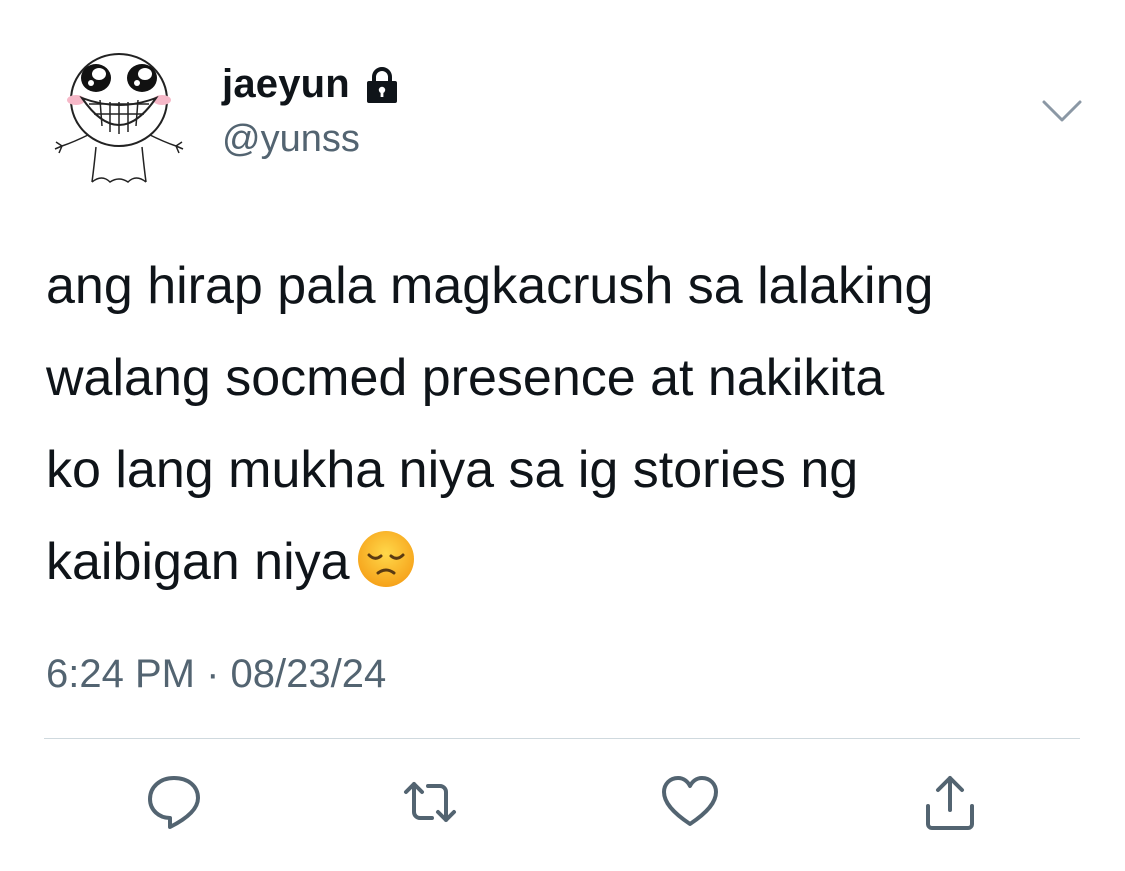 The height and width of the screenshot is (871, 1125). I want to click on display-name: jaeyun, so click(286, 84).